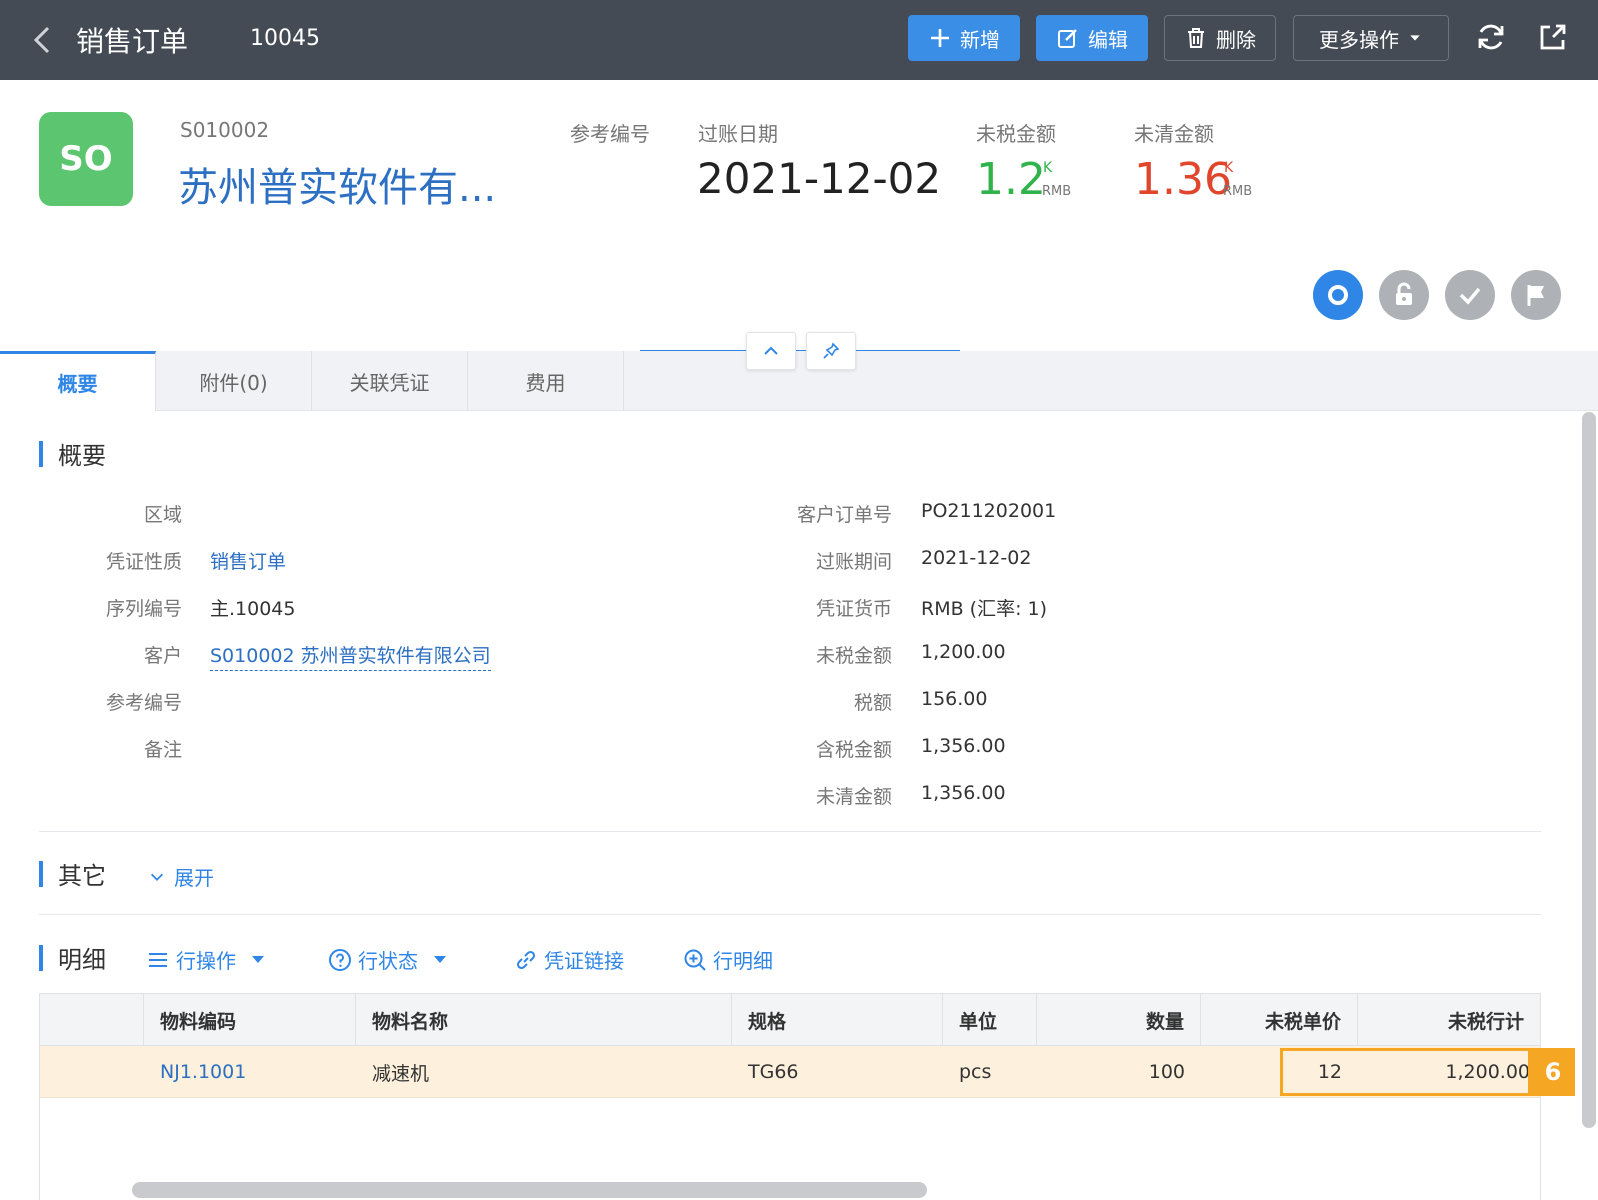 The height and width of the screenshot is (1200, 1598). Describe the element at coordinates (1011, 179) in the screenshot. I see `pretax-amount-value: 1.2` at that location.